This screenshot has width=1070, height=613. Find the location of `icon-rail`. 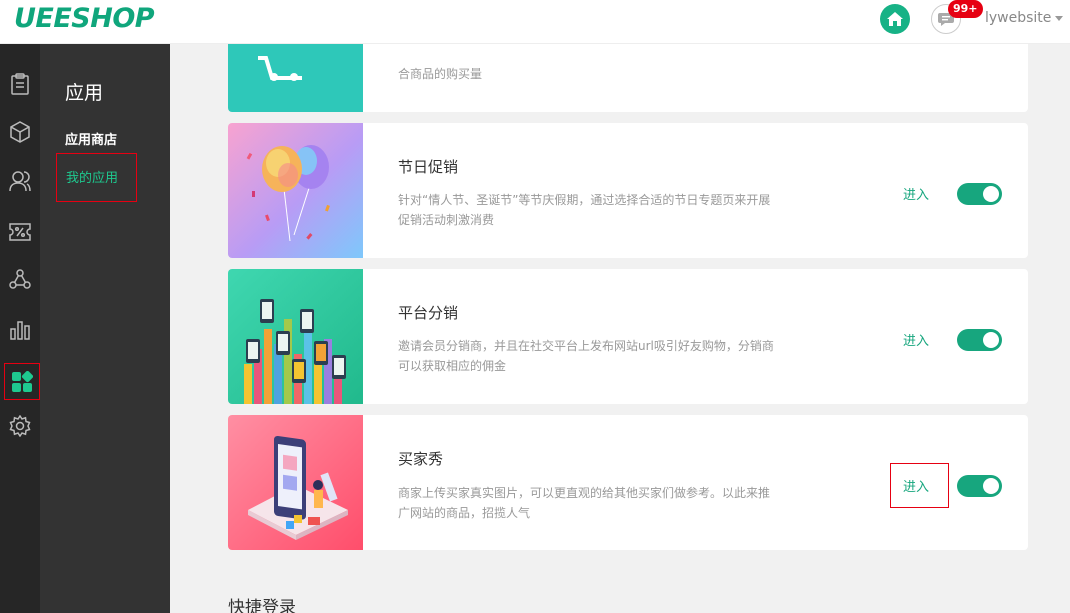

icon-rail is located at coordinates (20, 328).